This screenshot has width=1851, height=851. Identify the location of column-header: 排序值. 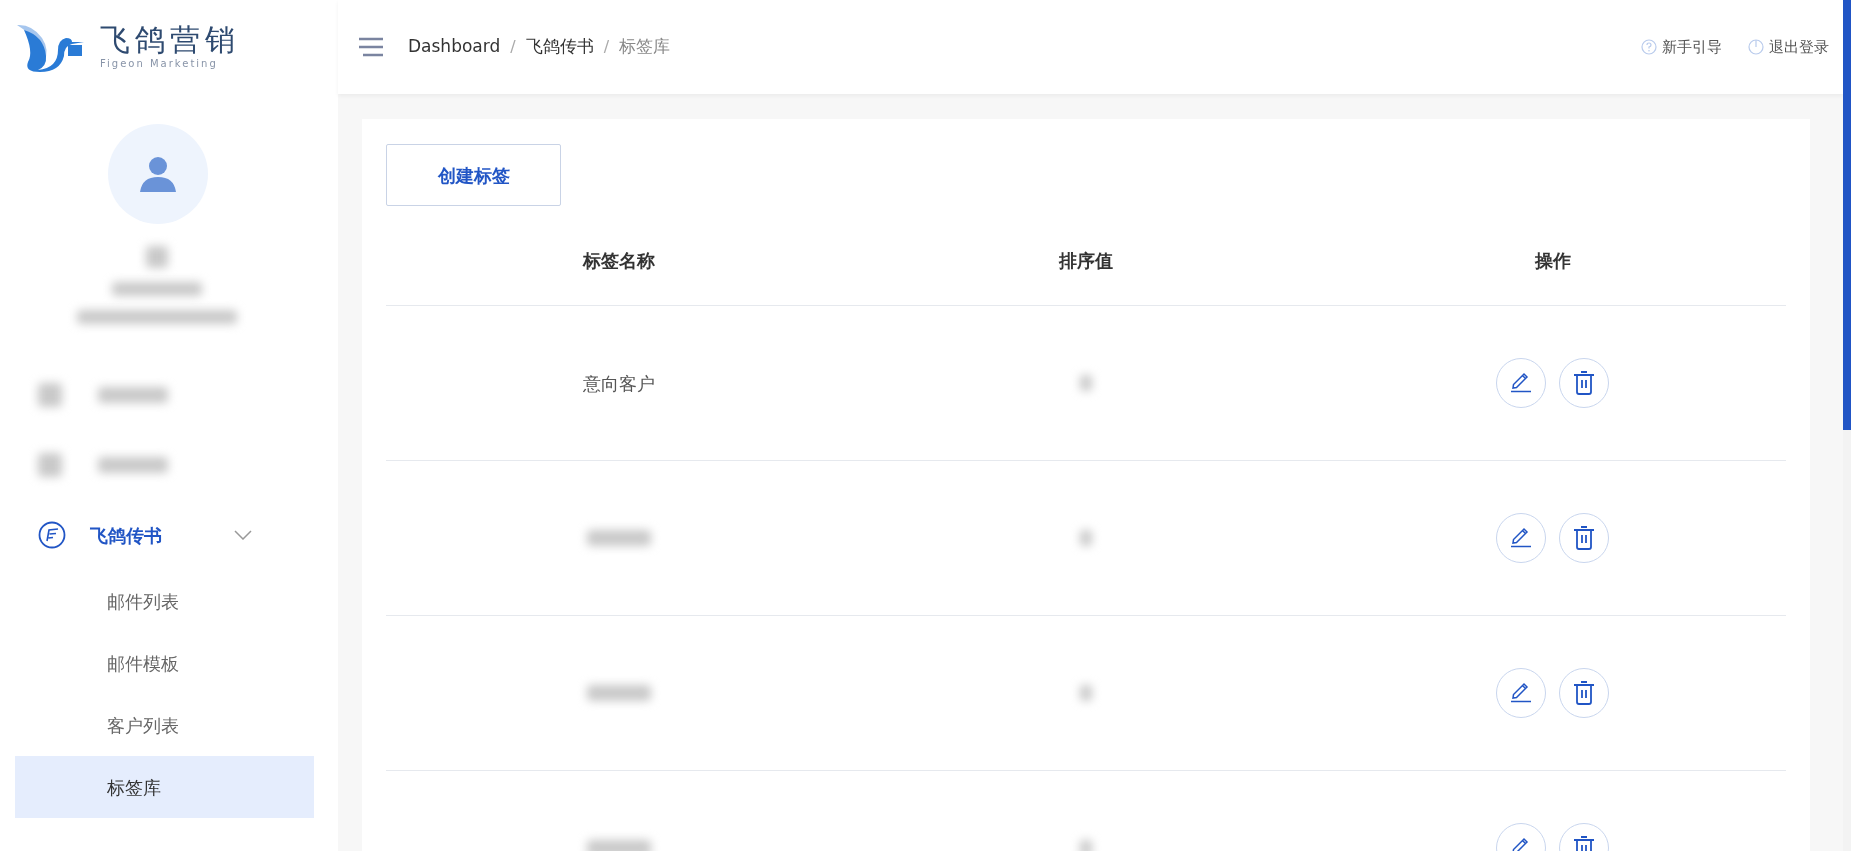
(1086, 261).